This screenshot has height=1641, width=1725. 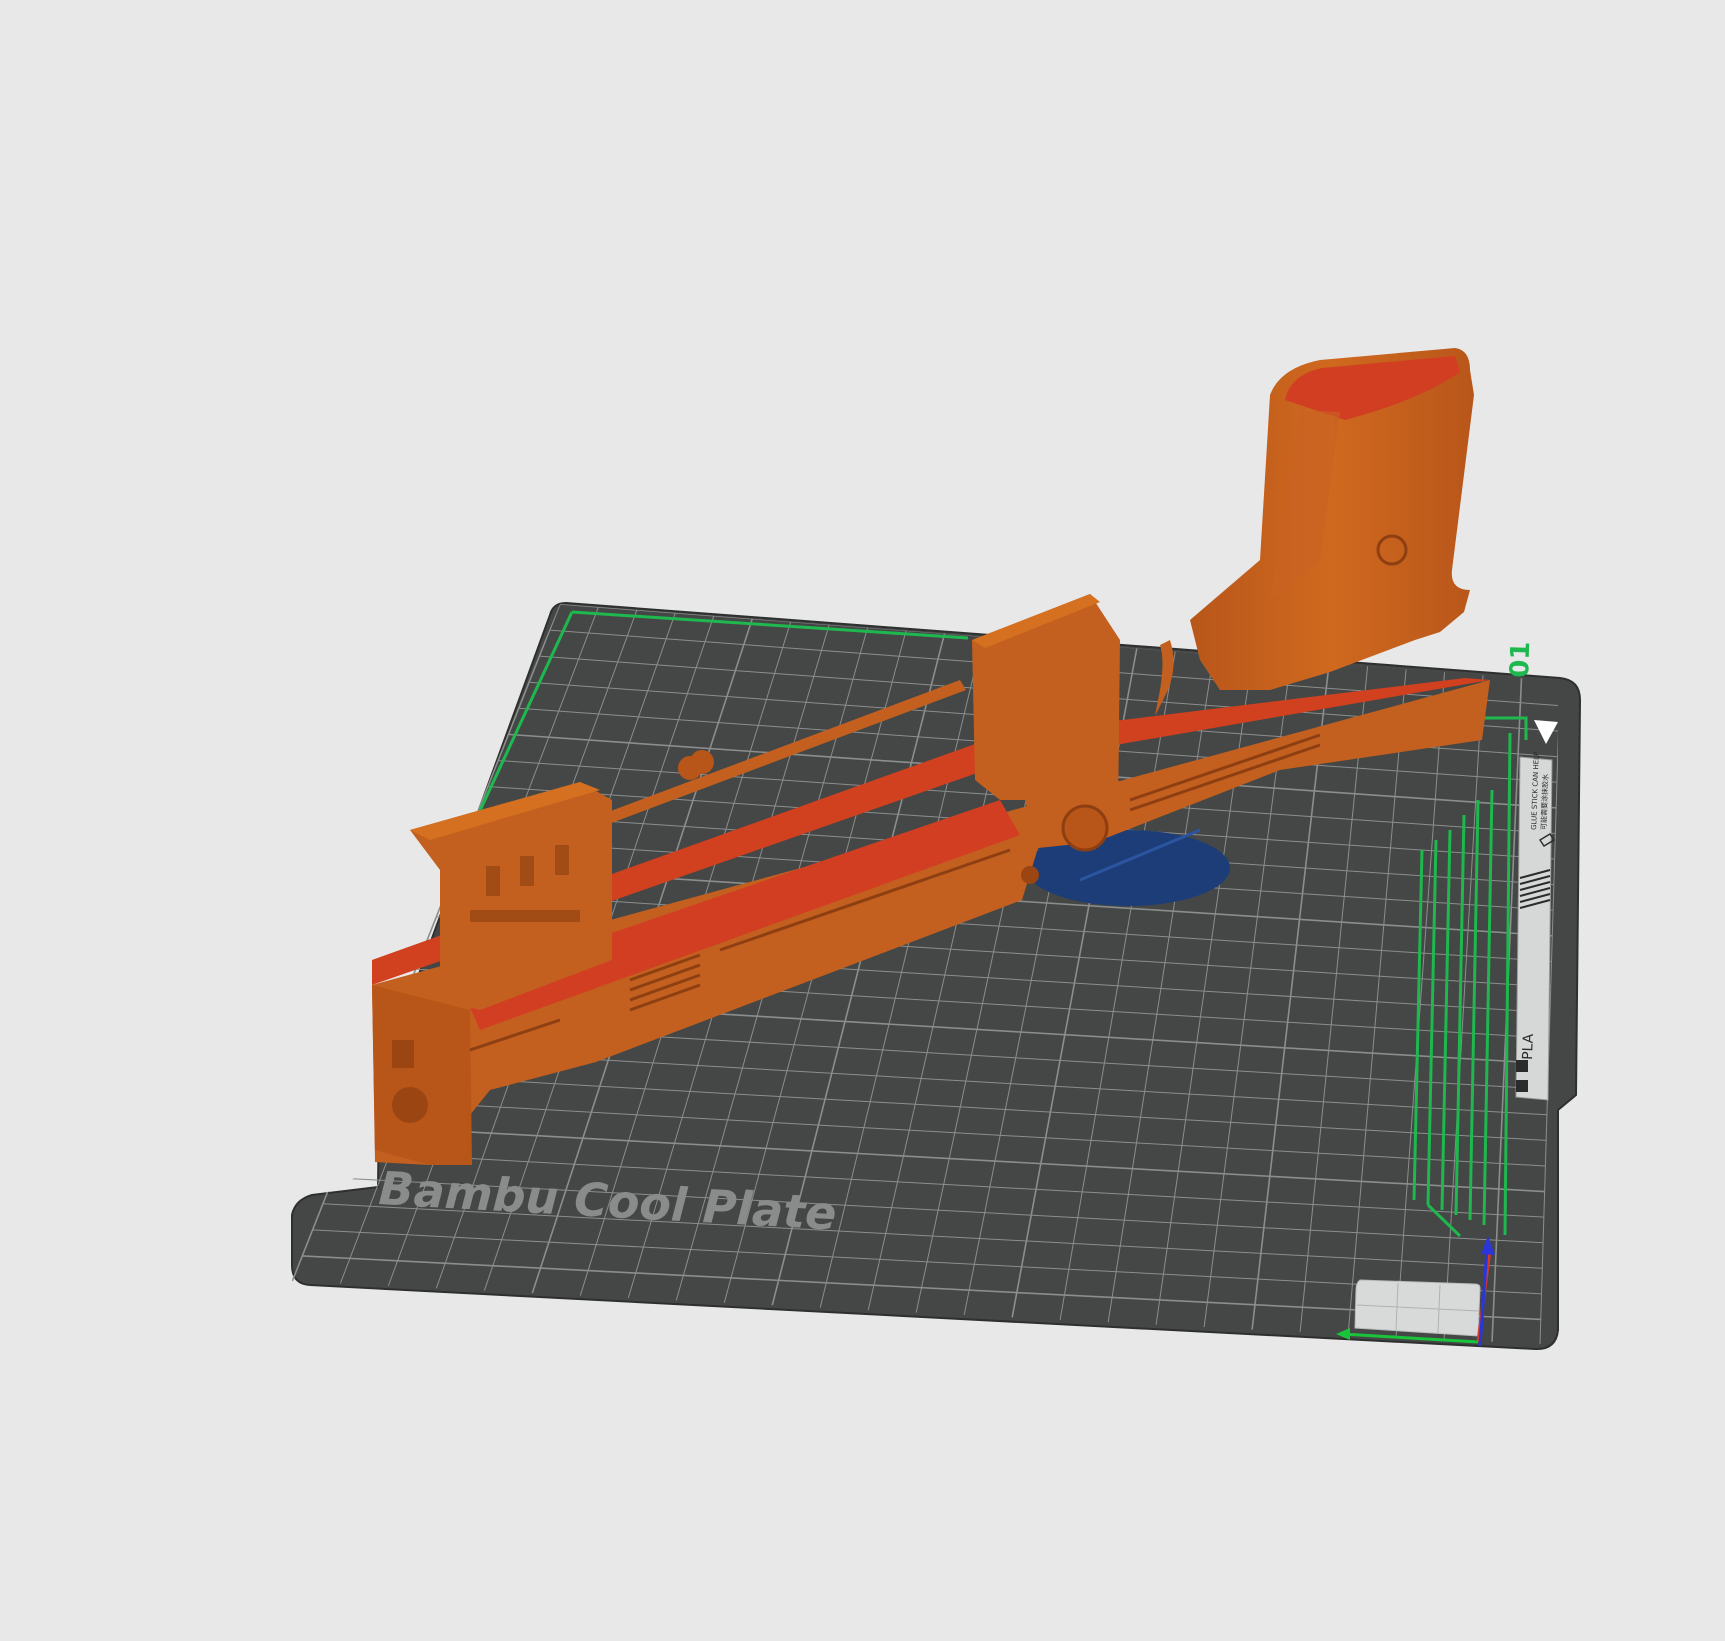 I want to click on bambu-logo-icon, so click(x=1522, y=1086).